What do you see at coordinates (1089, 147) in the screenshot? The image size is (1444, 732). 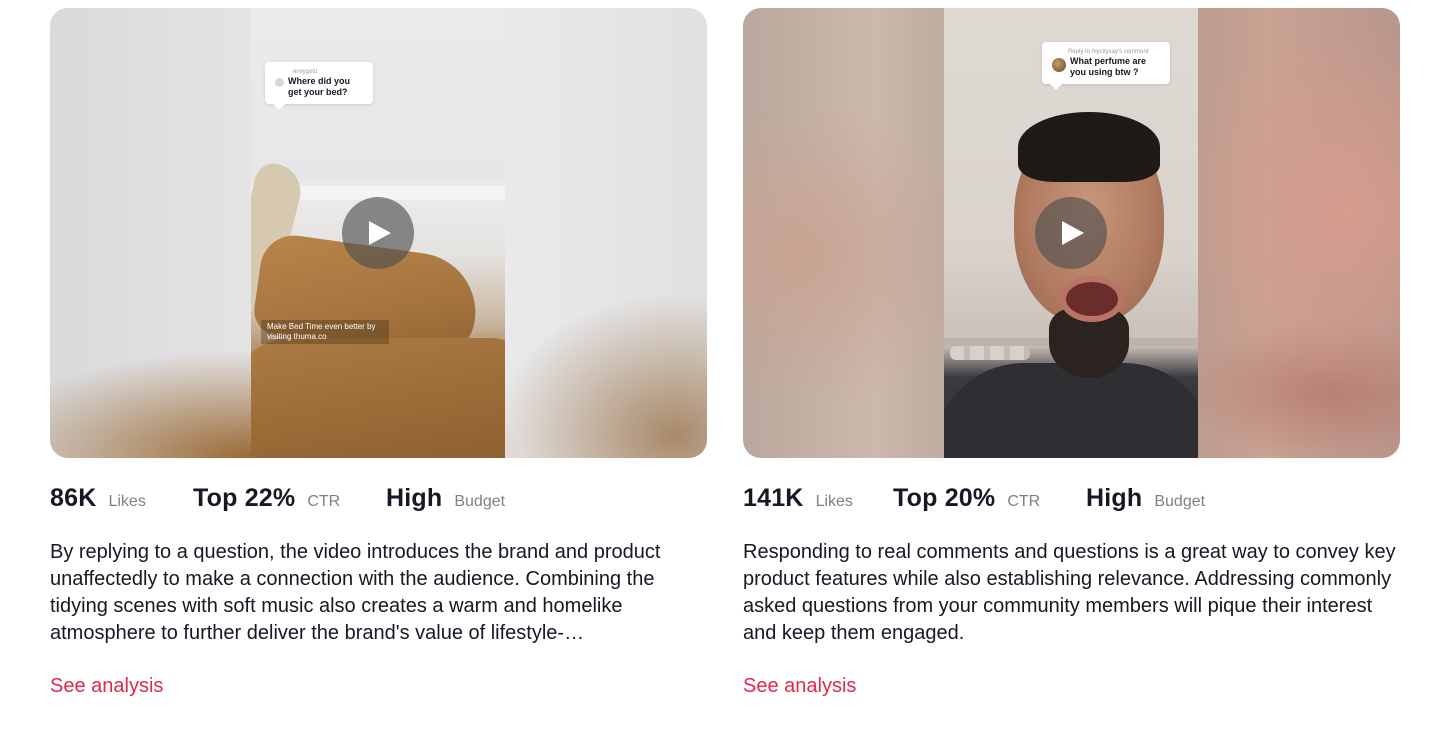 I see `hair` at bounding box center [1089, 147].